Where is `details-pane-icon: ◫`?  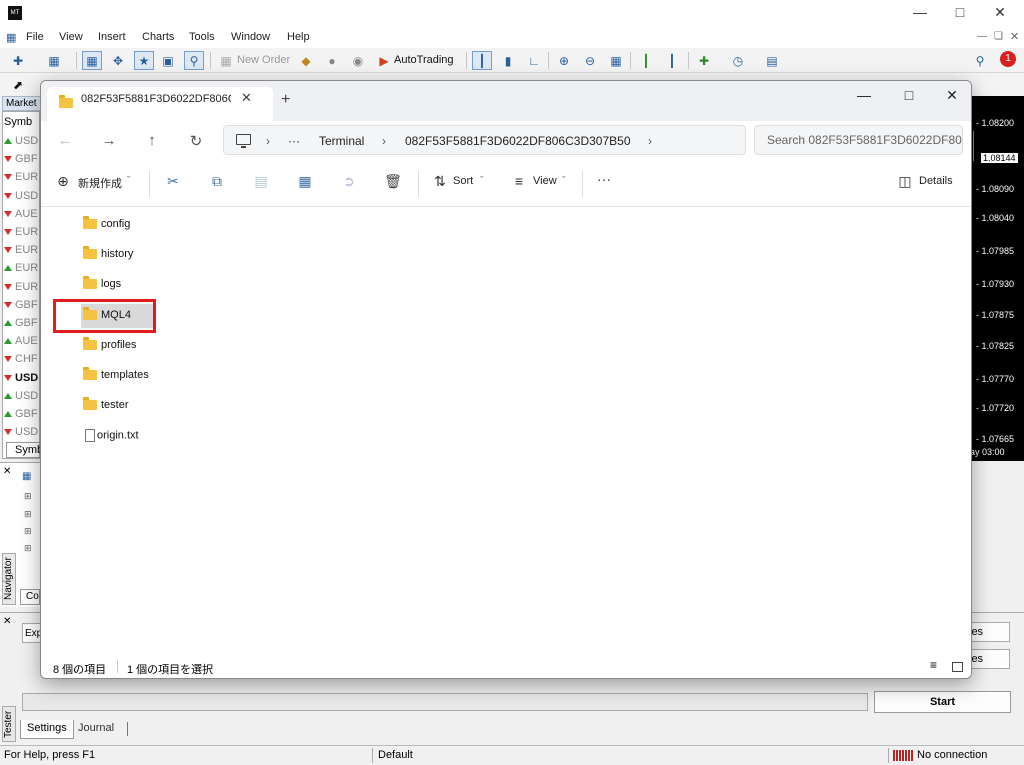 details-pane-icon: ◫ is located at coordinates (905, 181).